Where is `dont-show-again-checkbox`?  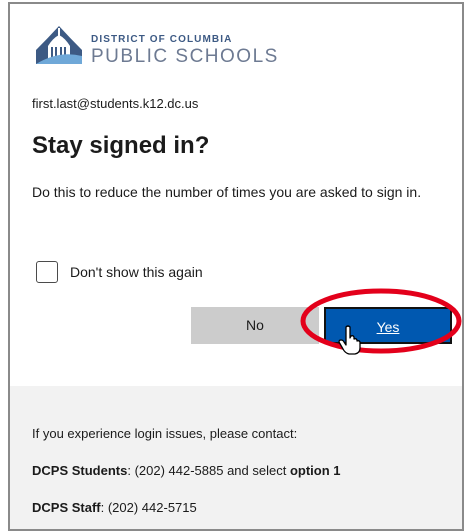
dont-show-again-checkbox is located at coordinates (47, 272).